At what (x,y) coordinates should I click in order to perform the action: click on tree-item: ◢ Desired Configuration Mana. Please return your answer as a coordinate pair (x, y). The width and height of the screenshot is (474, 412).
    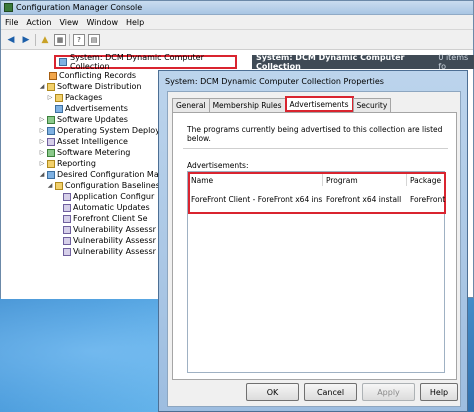
    Looking at the image, I should click on (100, 174).